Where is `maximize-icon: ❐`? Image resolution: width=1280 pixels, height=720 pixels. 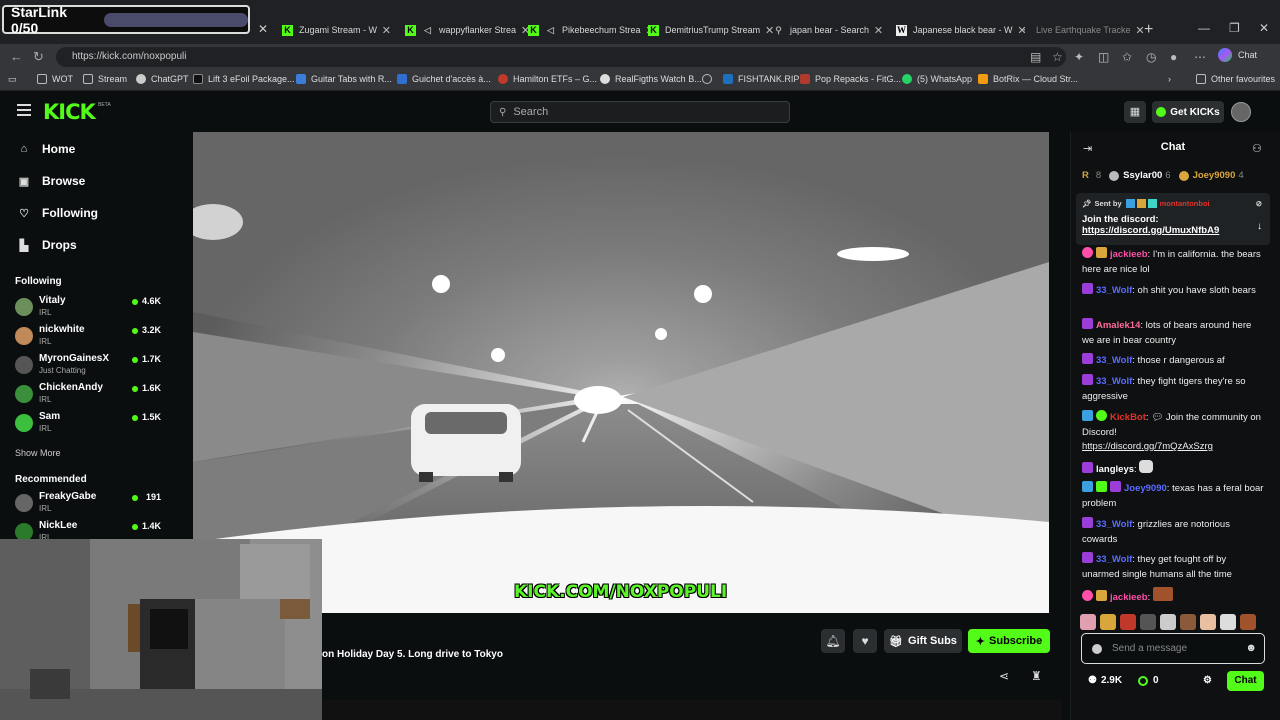
maximize-icon: ❐ is located at coordinates (1234, 28).